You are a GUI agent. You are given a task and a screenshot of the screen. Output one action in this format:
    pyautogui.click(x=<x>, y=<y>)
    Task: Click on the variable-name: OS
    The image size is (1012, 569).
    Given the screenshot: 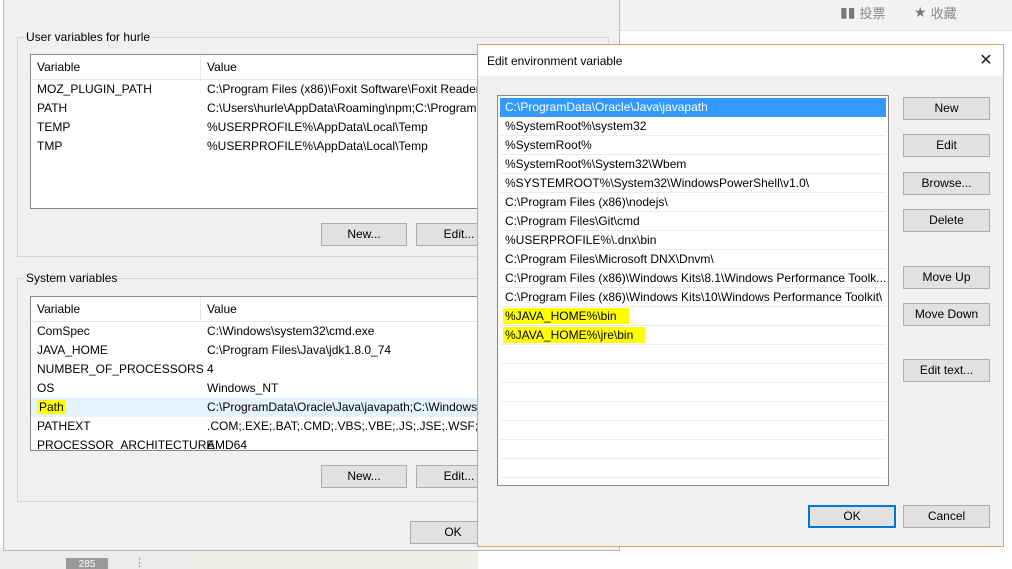 What is the action you would take?
    pyautogui.click(x=46, y=388)
    